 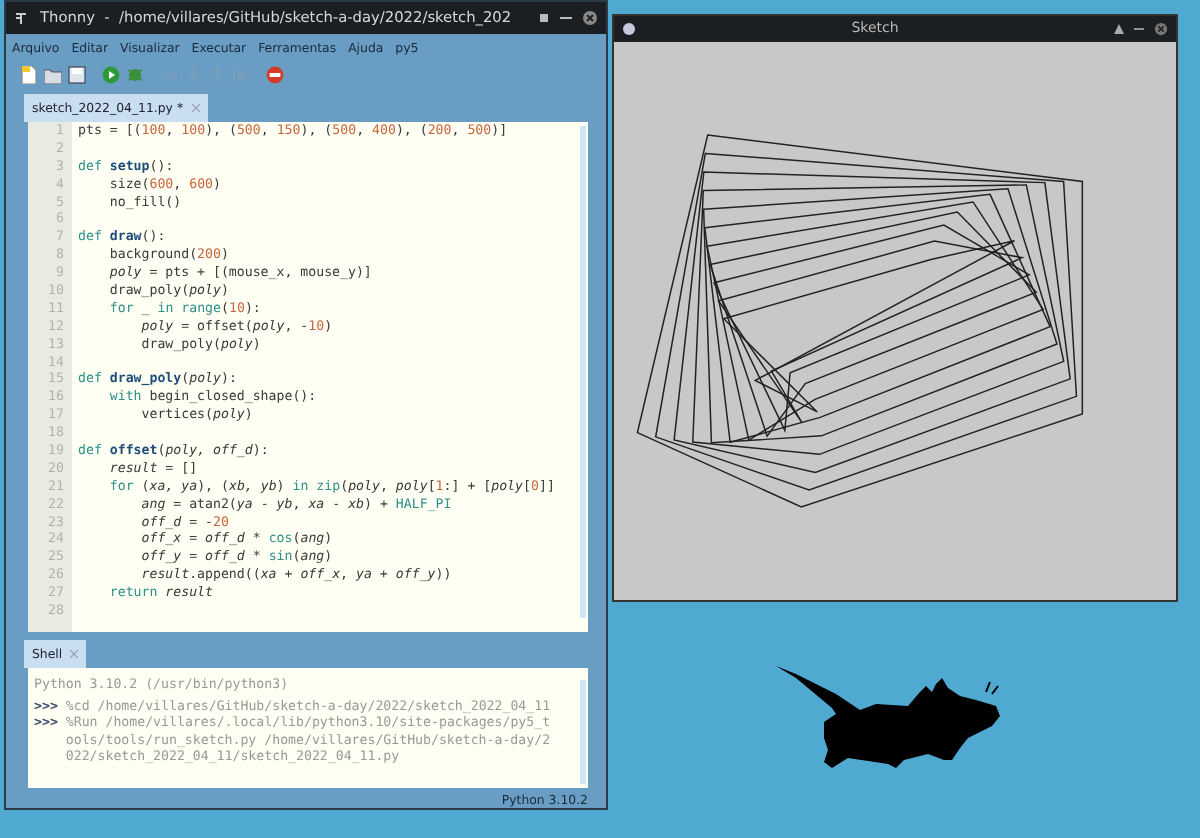 What do you see at coordinates (308, 728) in the screenshot?
I see `shell-panel` at bounding box center [308, 728].